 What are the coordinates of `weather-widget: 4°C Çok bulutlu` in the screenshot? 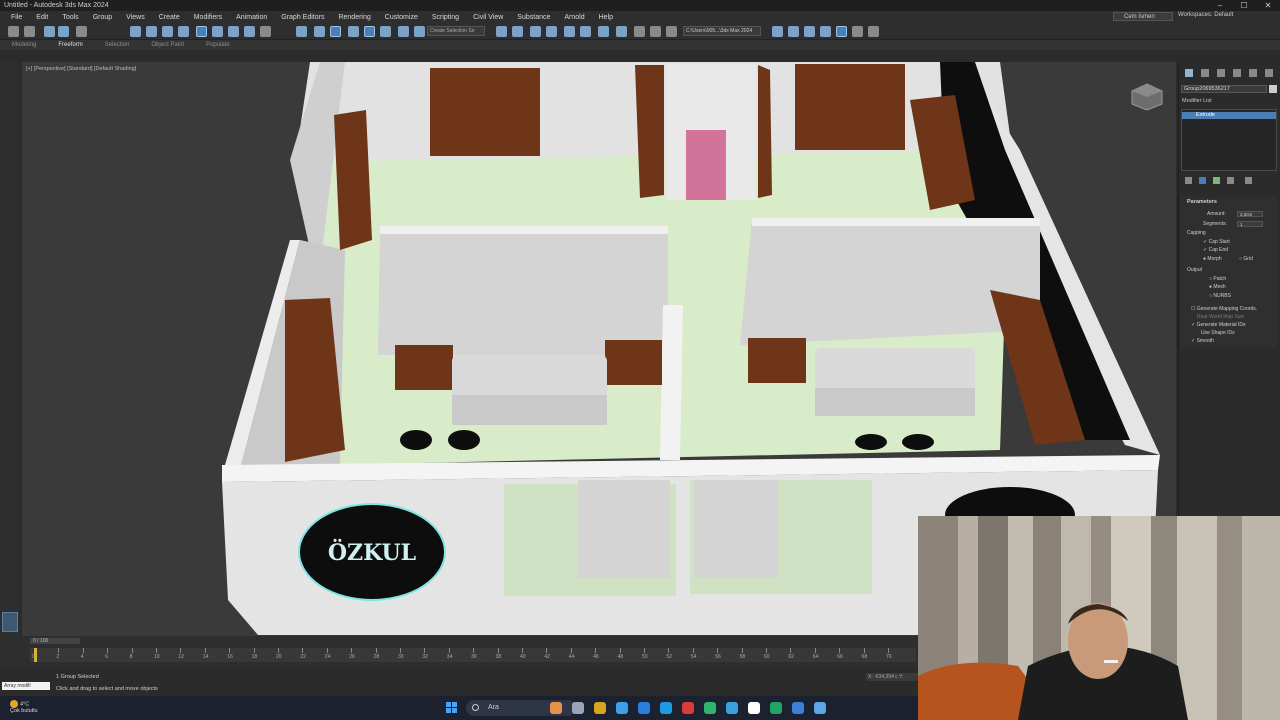 It's located at (24, 707).